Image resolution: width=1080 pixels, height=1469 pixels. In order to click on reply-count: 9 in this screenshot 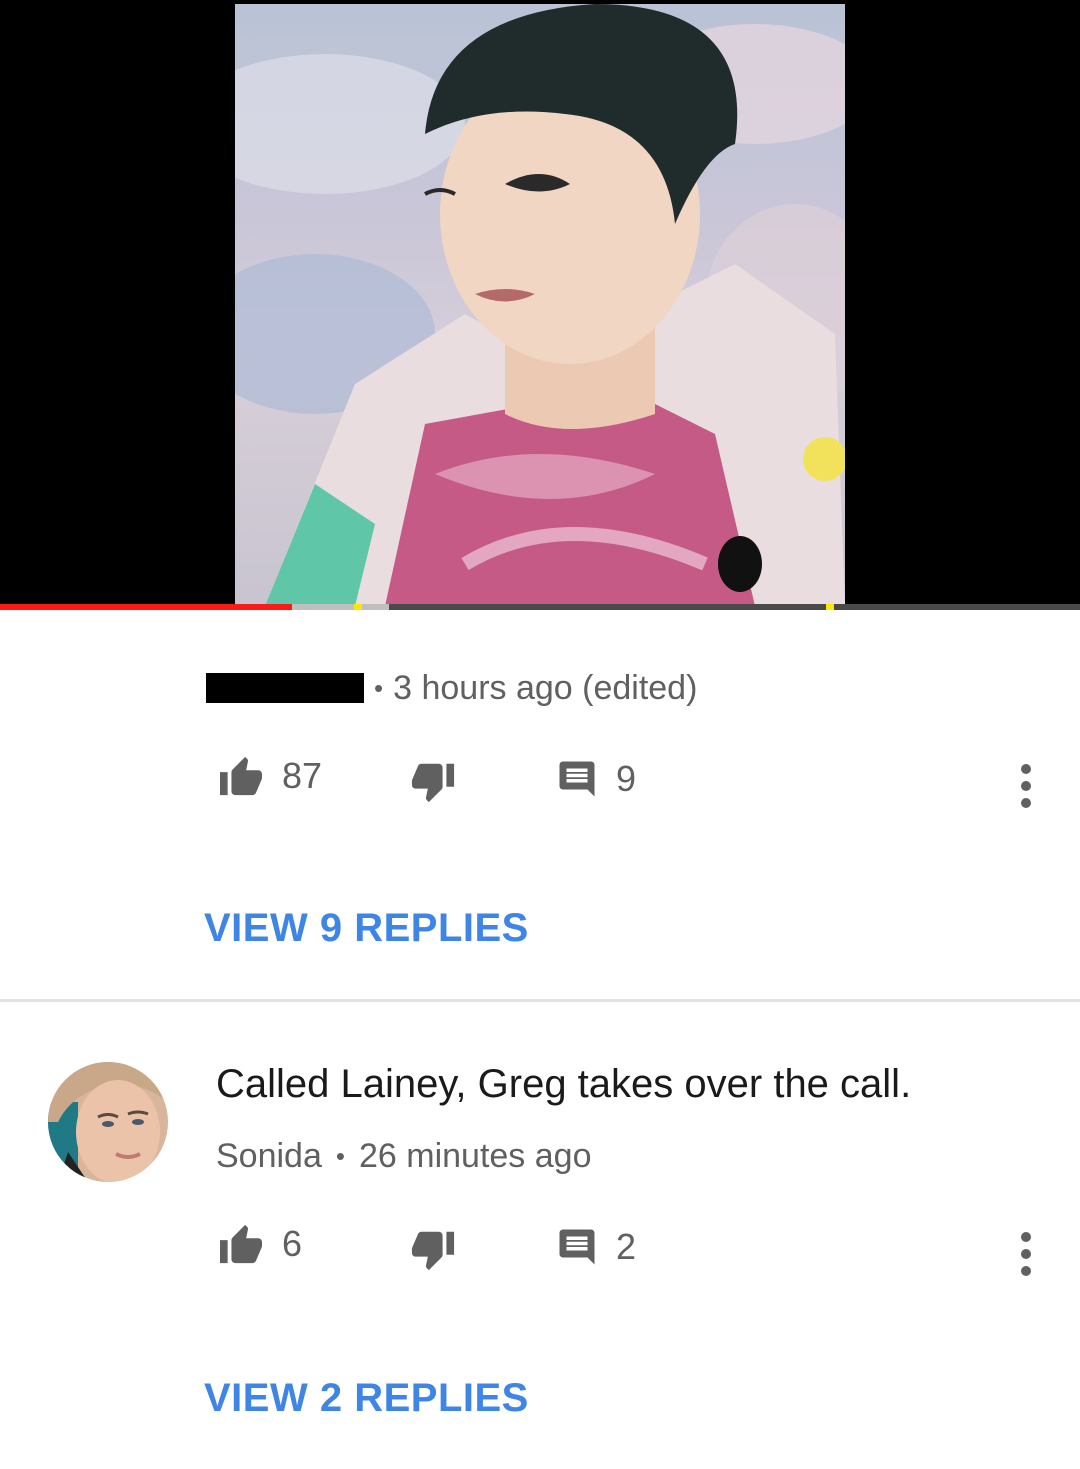, I will do `click(626, 778)`.